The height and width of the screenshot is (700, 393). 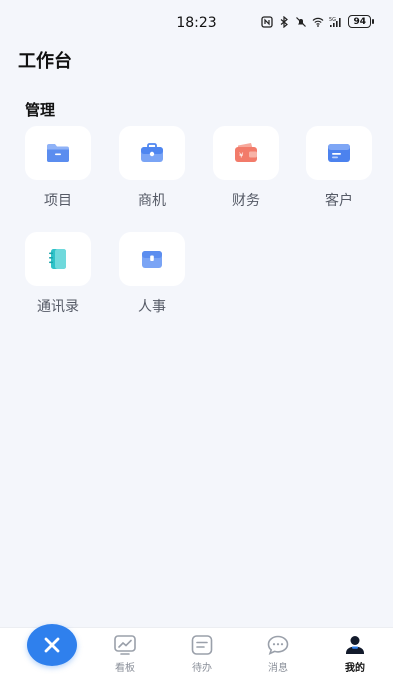 What do you see at coordinates (202, 645) in the screenshot?
I see `todo-list-icon` at bounding box center [202, 645].